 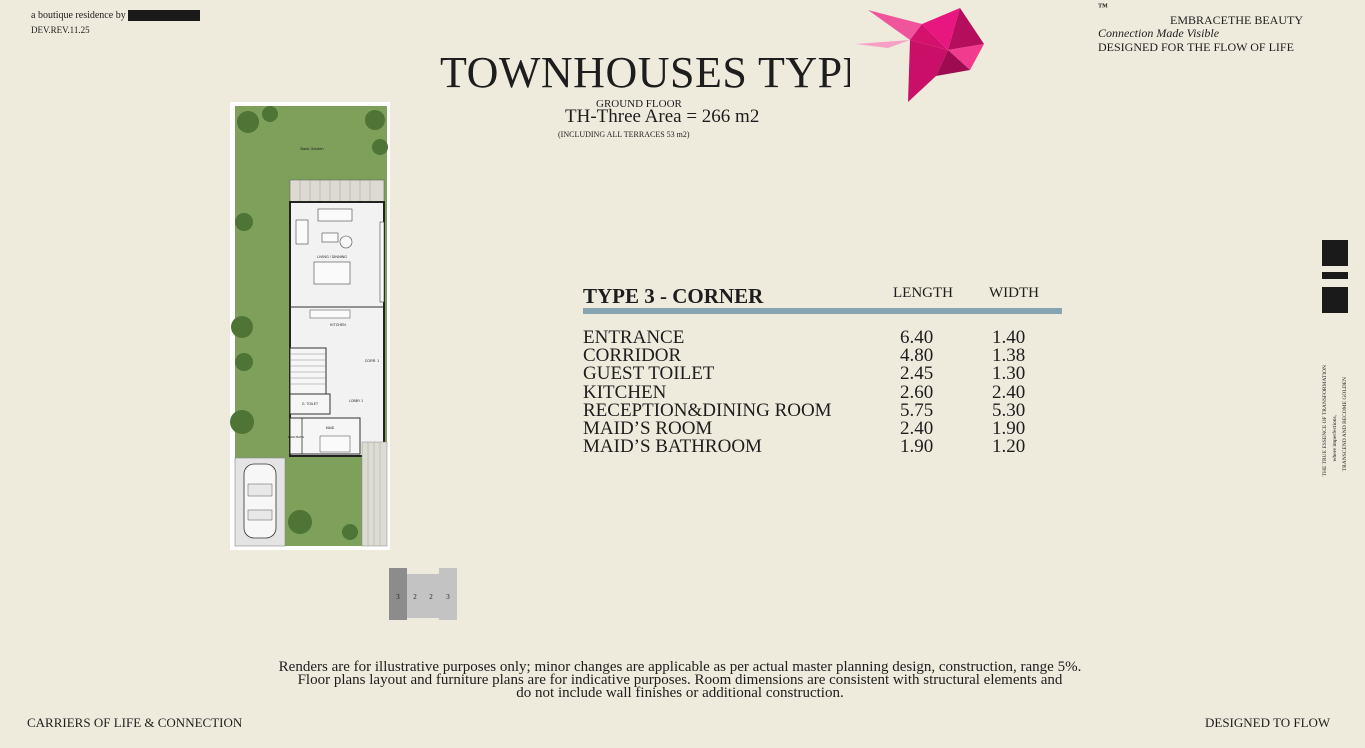 I want to click on side-bar-bottom, so click(x=1335, y=300).